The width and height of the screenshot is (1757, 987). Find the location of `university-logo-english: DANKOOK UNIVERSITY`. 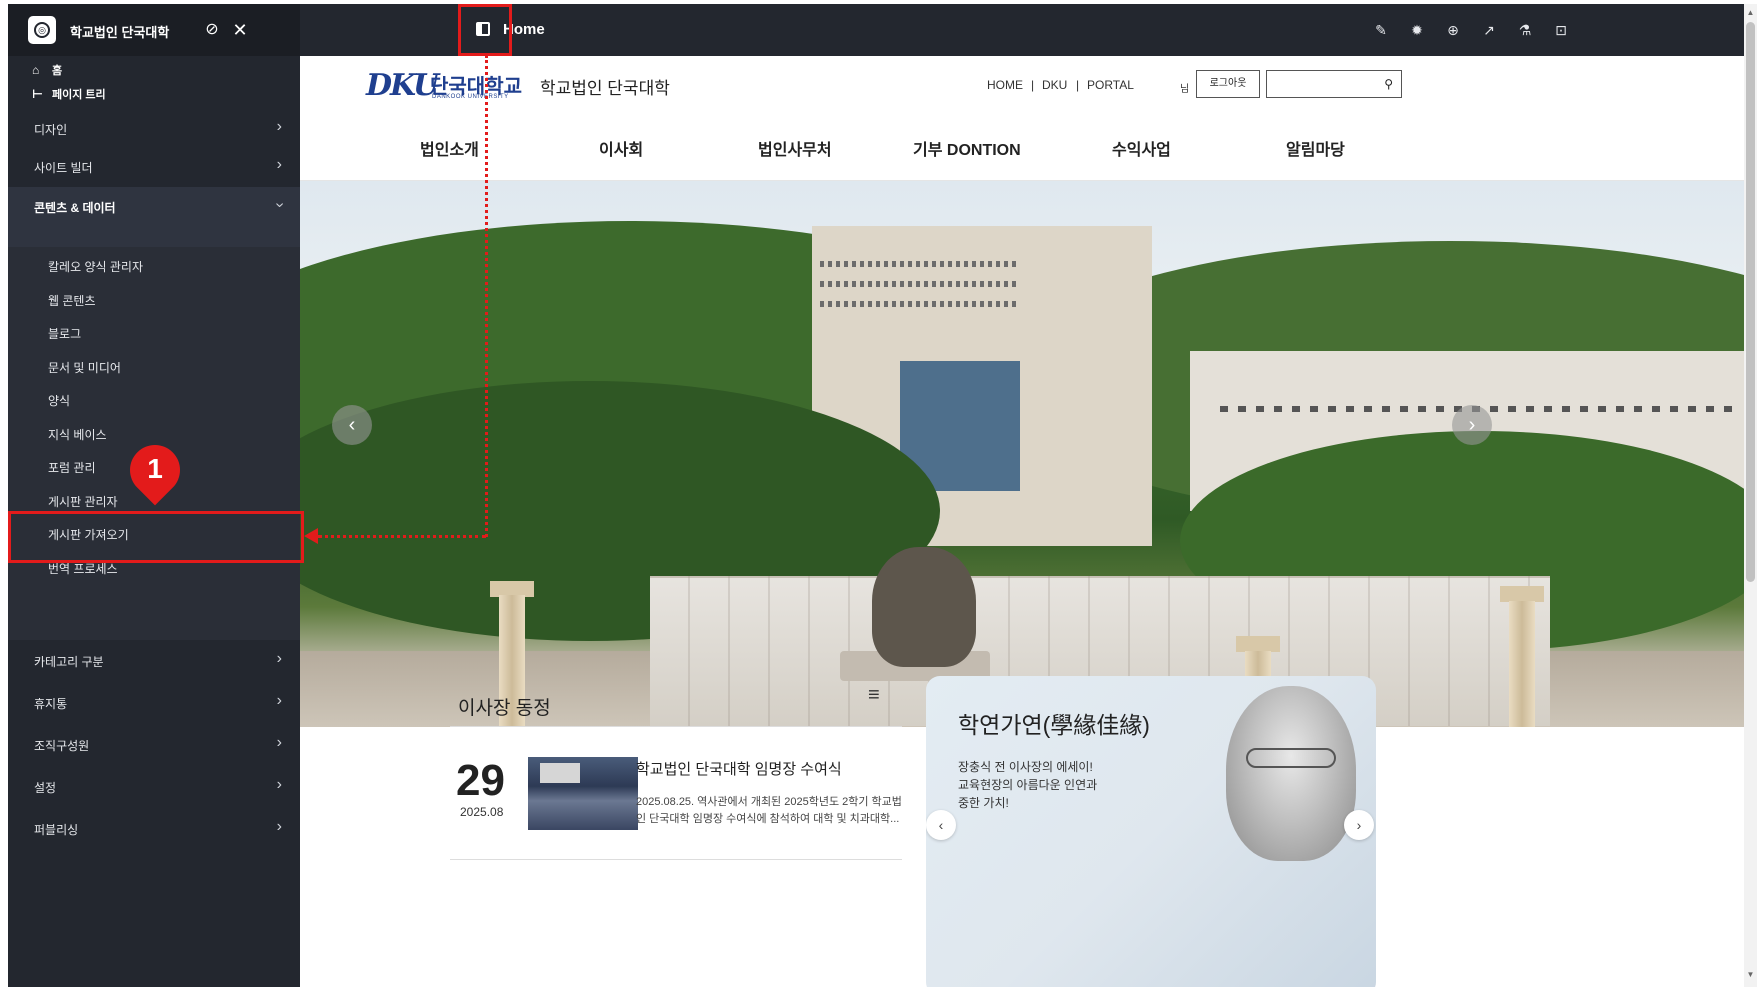

university-logo-english: DANKOOK UNIVERSITY is located at coordinates (470, 97).